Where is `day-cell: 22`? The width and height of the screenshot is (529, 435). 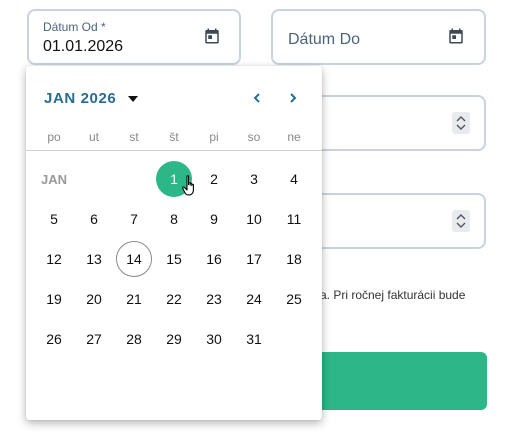
day-cell: 22 is located at coordinates (174, 299).